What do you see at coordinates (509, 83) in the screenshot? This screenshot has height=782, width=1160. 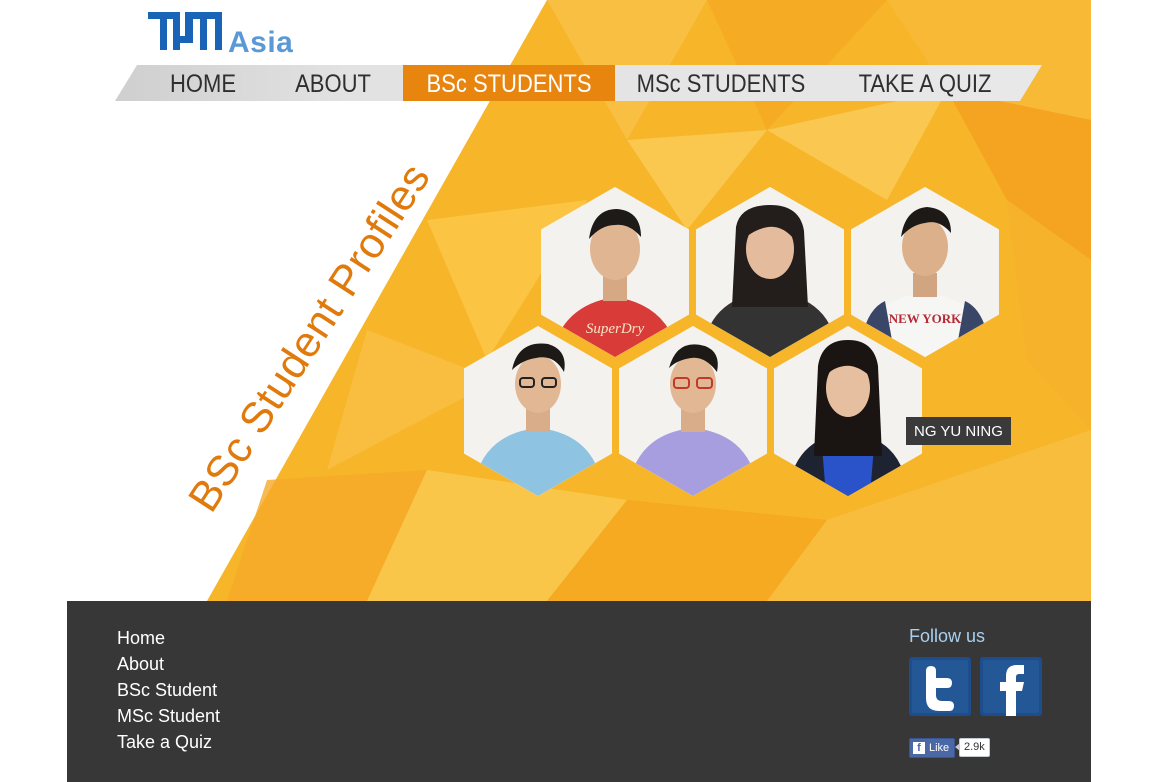 I see `nav-bsc-students: BSc STUDENTS` at bounding box center [509, 83].